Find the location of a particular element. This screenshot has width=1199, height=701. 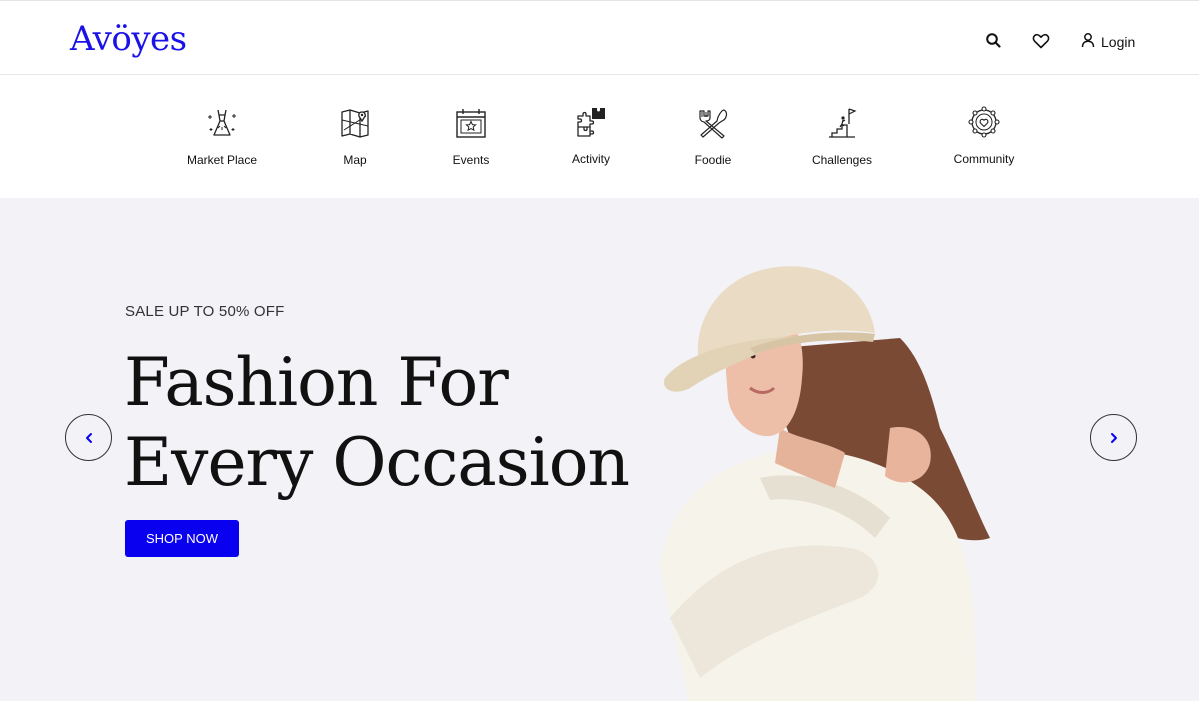

login-button: Login is located at coordinates (1107, 42).